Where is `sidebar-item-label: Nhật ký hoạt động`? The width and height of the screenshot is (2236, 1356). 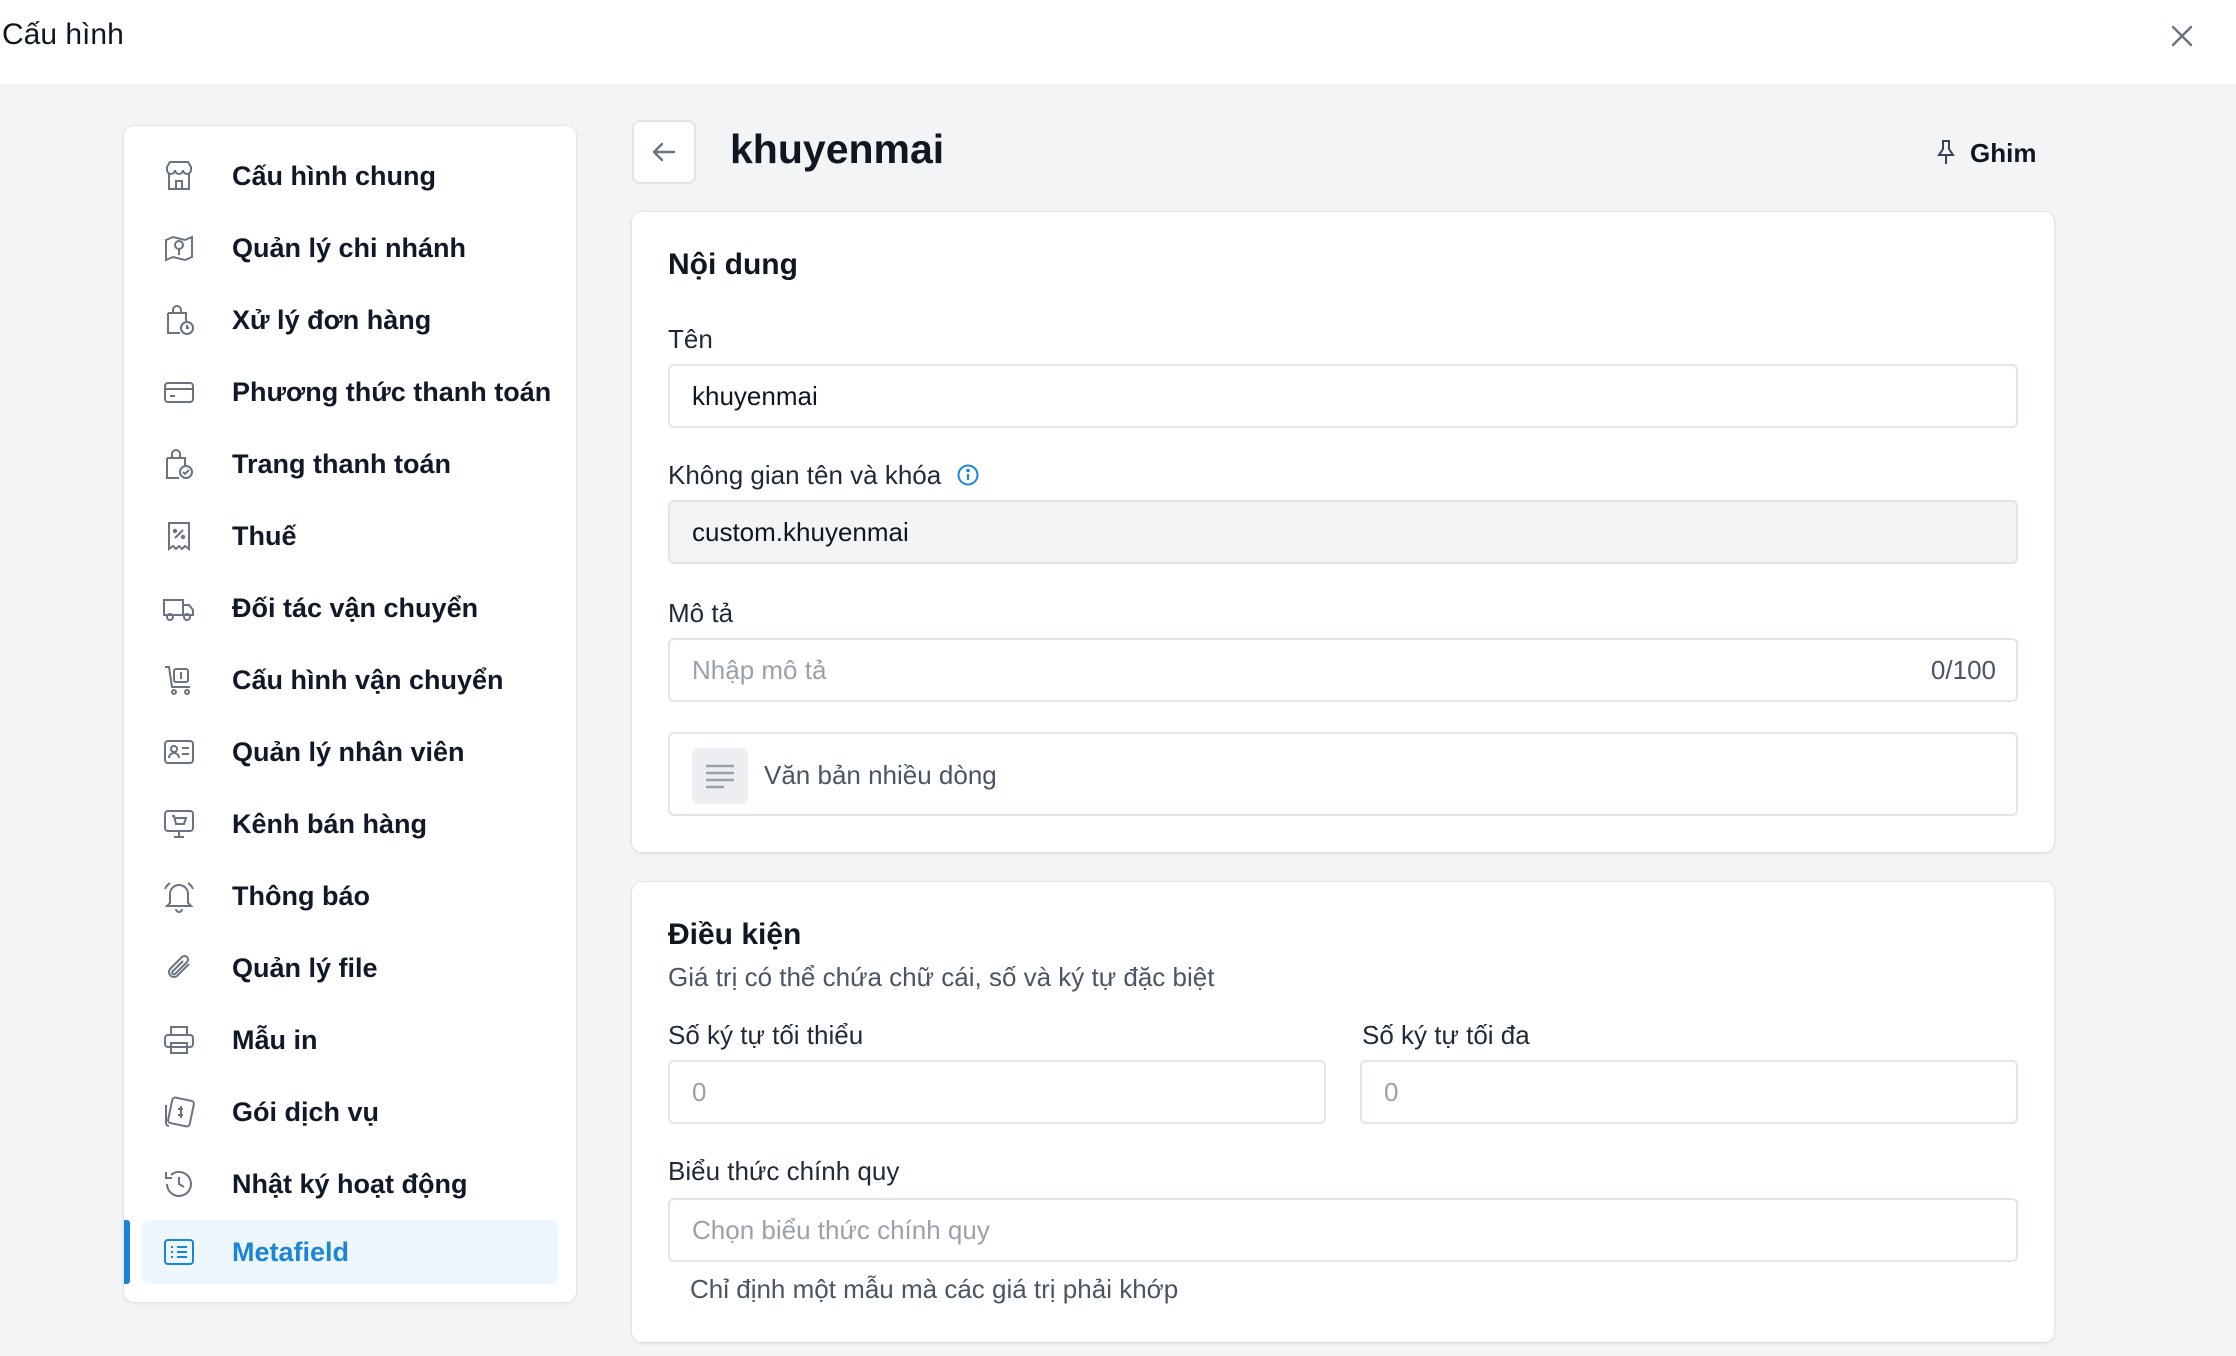 sidebar-item-label: Nhật ký hoạt động is located at coordinates (350, 1184).